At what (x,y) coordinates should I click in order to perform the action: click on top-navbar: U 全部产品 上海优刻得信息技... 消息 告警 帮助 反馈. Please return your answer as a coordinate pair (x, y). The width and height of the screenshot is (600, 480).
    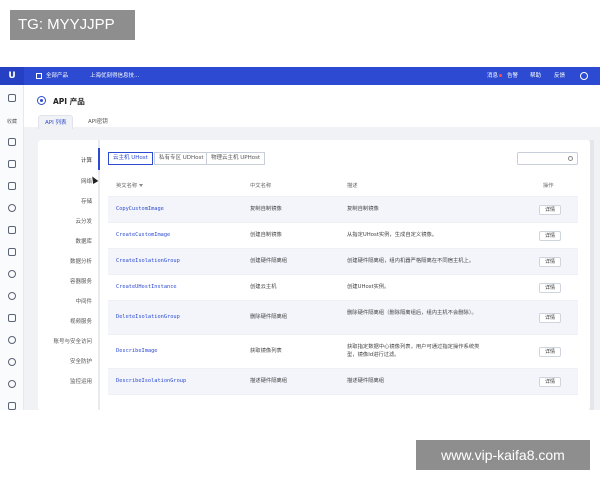
    Looking at the image, I should click on (300, 76).